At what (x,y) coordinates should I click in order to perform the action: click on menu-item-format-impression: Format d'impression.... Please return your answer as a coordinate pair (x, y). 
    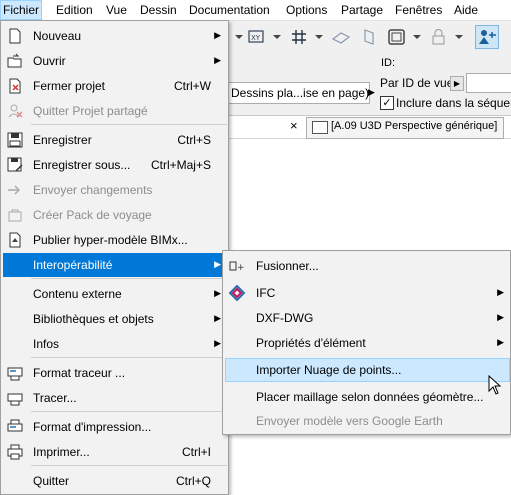
    Looking at the image, I should click on (115, 427).